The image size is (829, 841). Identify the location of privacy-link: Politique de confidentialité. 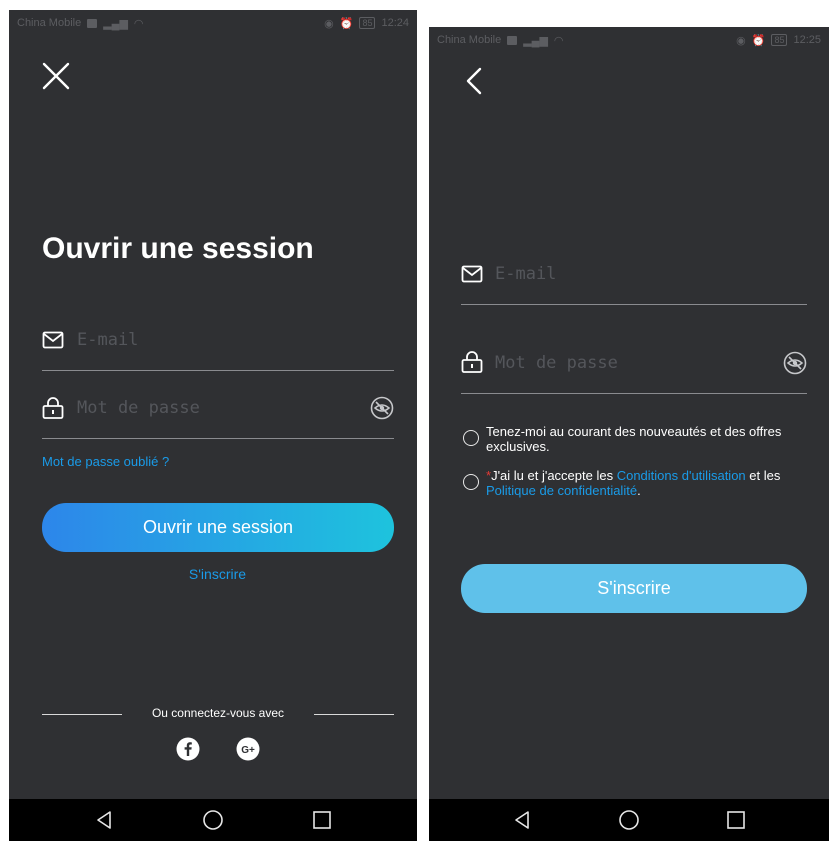
(561, 490).